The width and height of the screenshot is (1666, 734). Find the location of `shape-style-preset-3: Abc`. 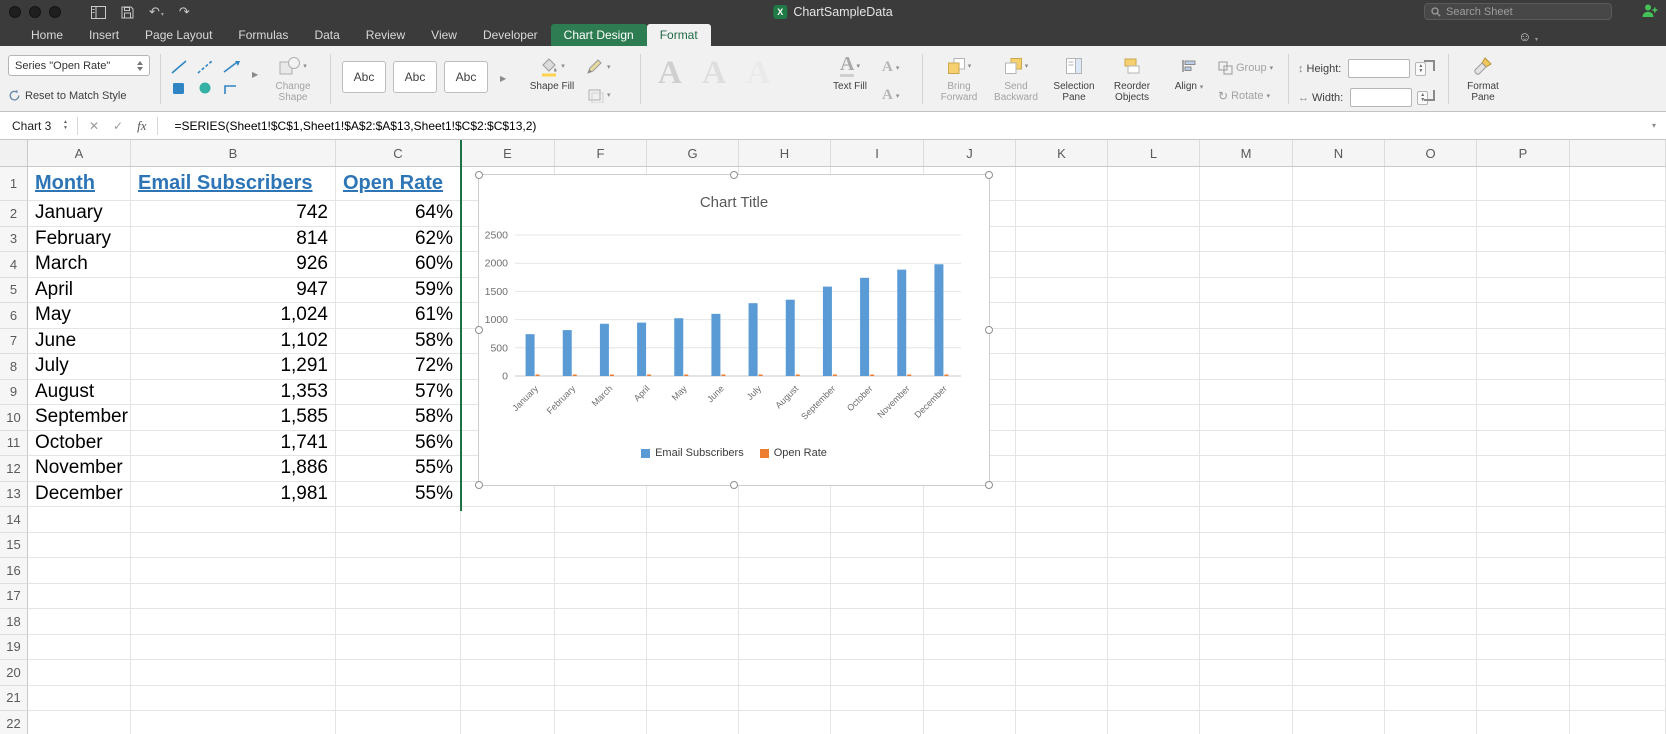

shape-style-preset-3: Abc is located at coordinates (466, 77).